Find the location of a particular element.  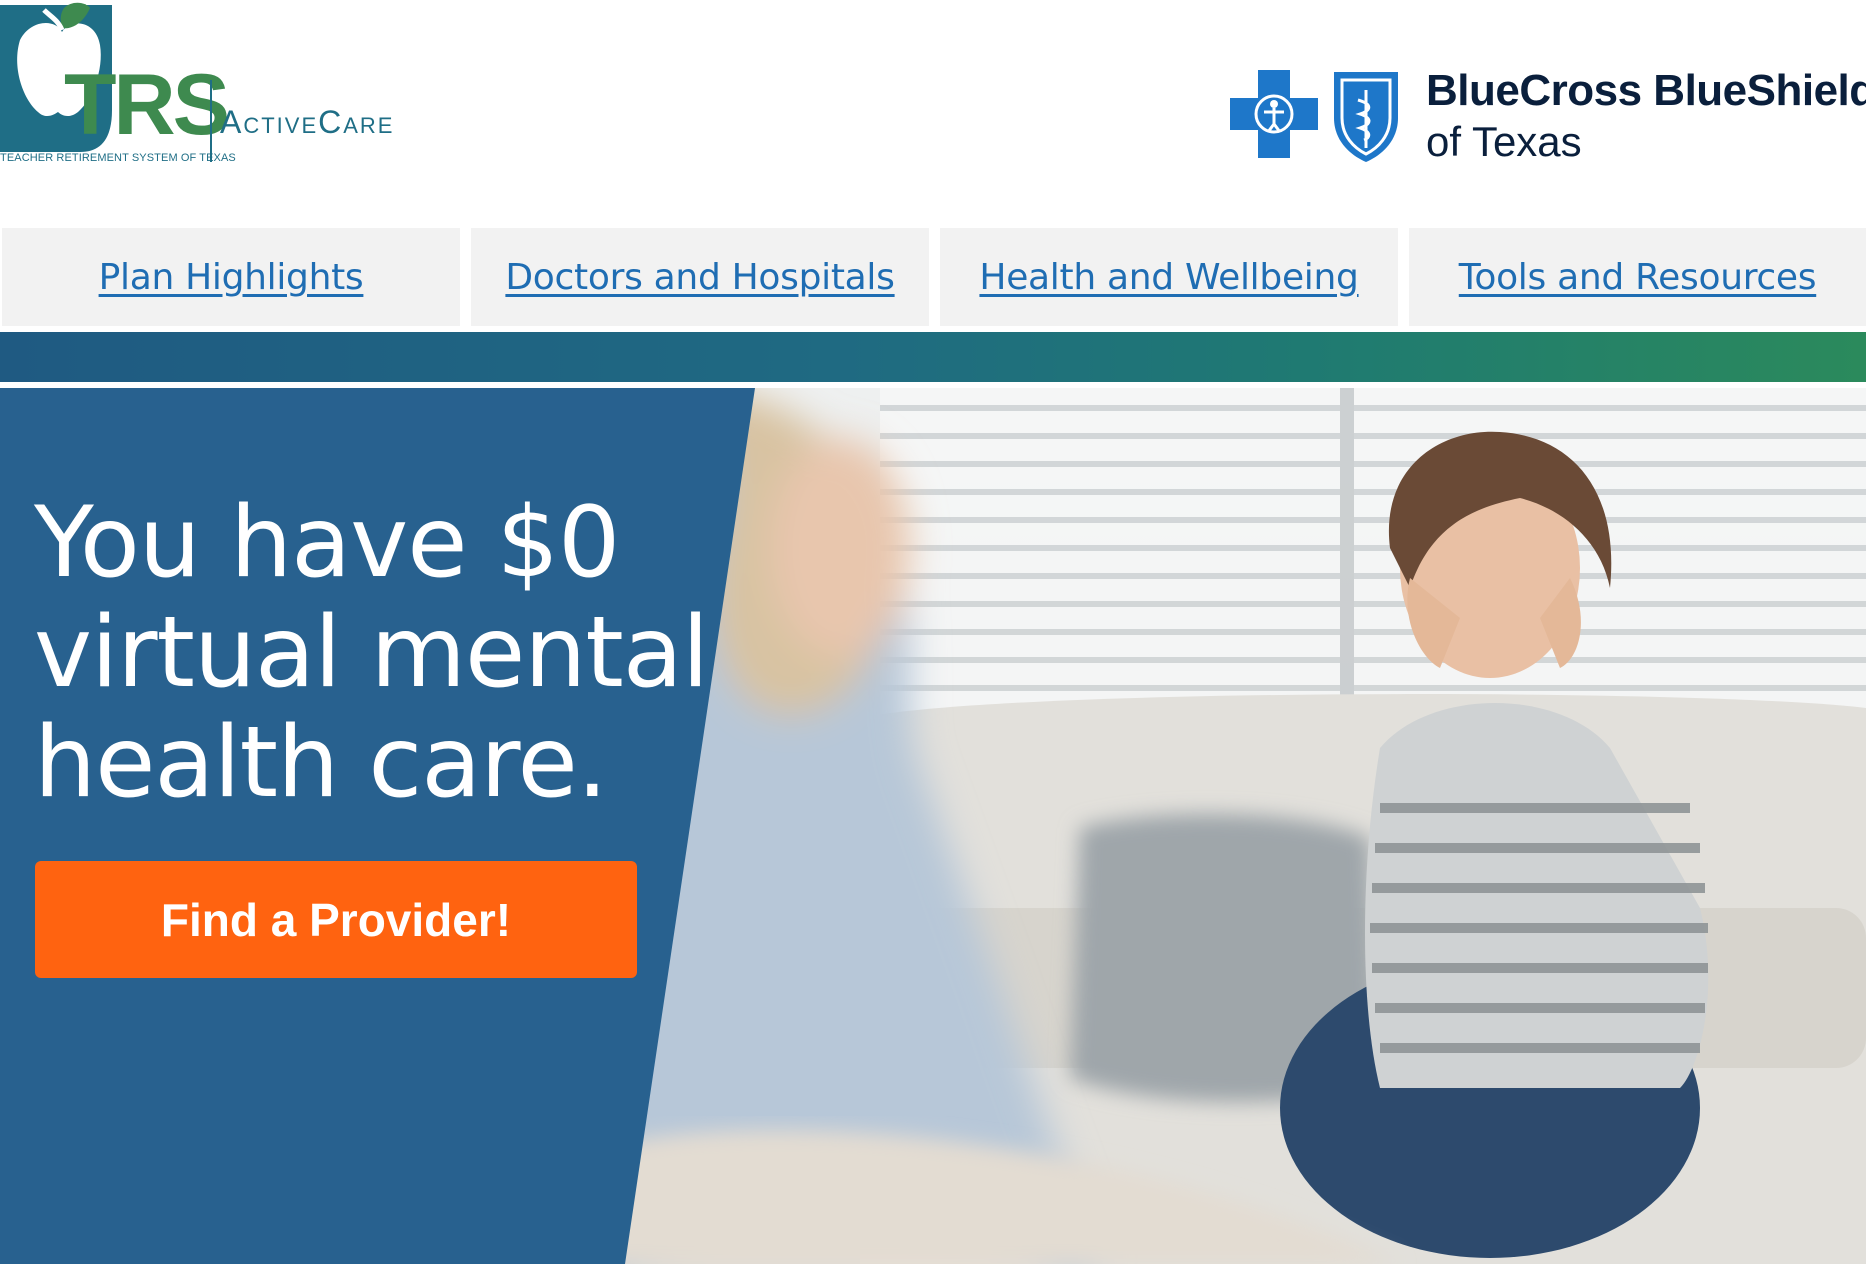

headline-line-3: health care. is located at coordinates (321, 763).